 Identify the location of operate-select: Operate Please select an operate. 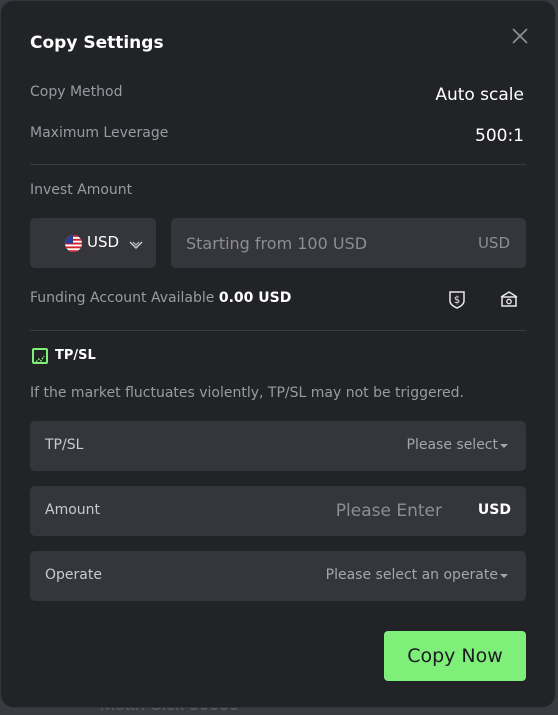
(278, 576).